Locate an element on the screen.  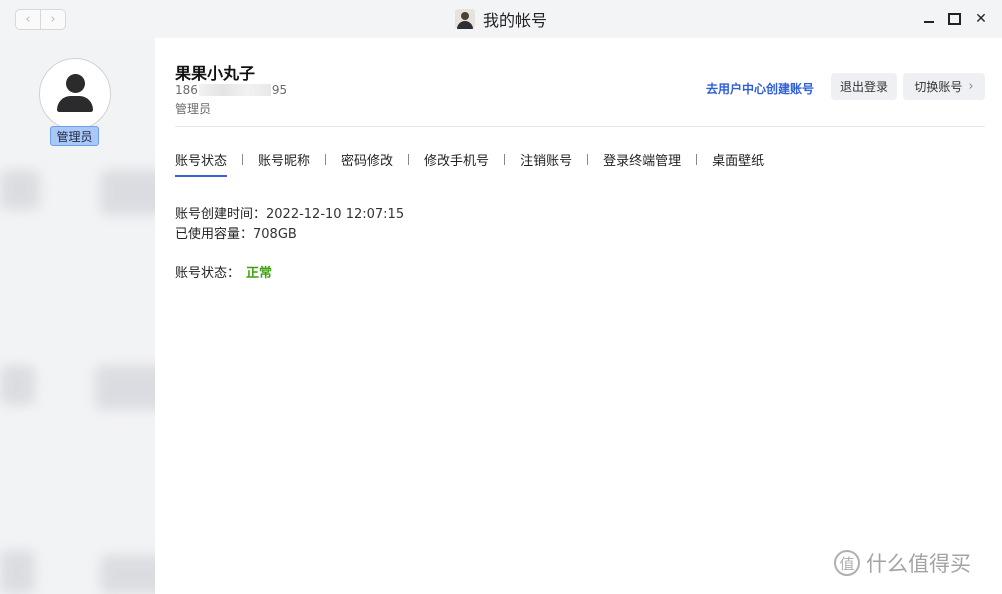
avatar is located at coordinates (75, 94).